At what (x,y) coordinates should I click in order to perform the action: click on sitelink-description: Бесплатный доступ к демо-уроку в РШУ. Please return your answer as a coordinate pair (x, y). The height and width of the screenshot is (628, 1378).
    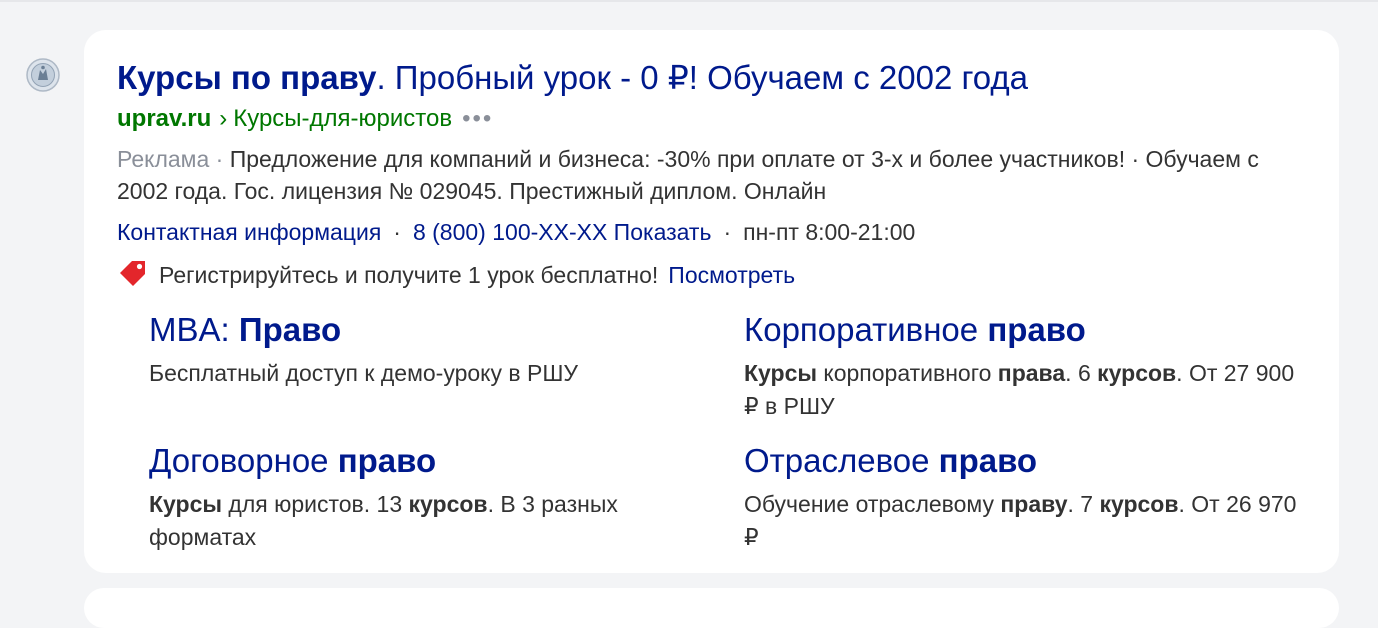
    Looking at the image, I should click on (429, 373).